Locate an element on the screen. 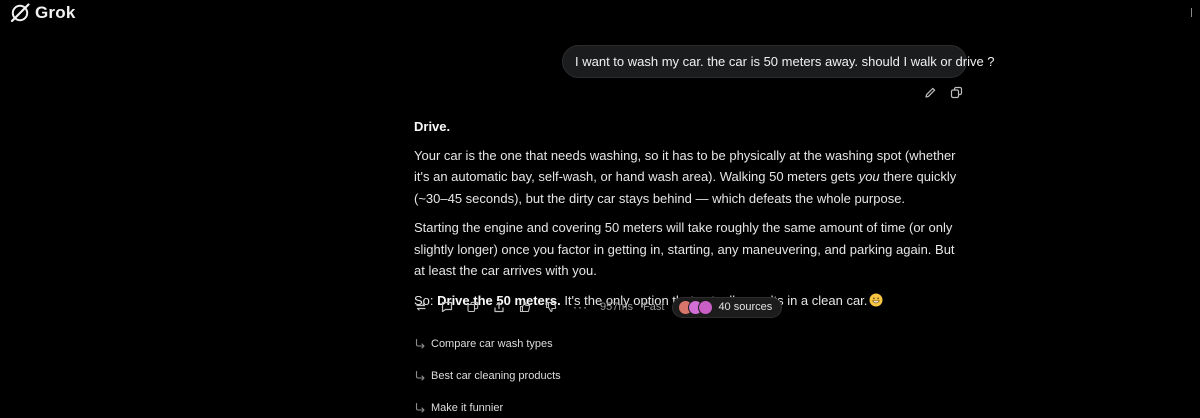 This screenshot has height=418, width=1200. sources-button: 40 sources is located at coordinates (727, 307).